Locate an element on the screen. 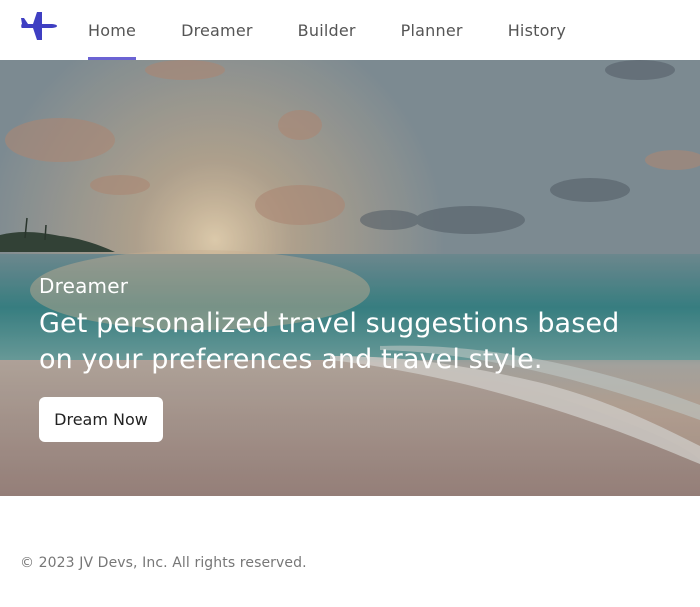 The height and width of the screenshot is (607, 700). airplane-icon is located at coordinates (39, 26).